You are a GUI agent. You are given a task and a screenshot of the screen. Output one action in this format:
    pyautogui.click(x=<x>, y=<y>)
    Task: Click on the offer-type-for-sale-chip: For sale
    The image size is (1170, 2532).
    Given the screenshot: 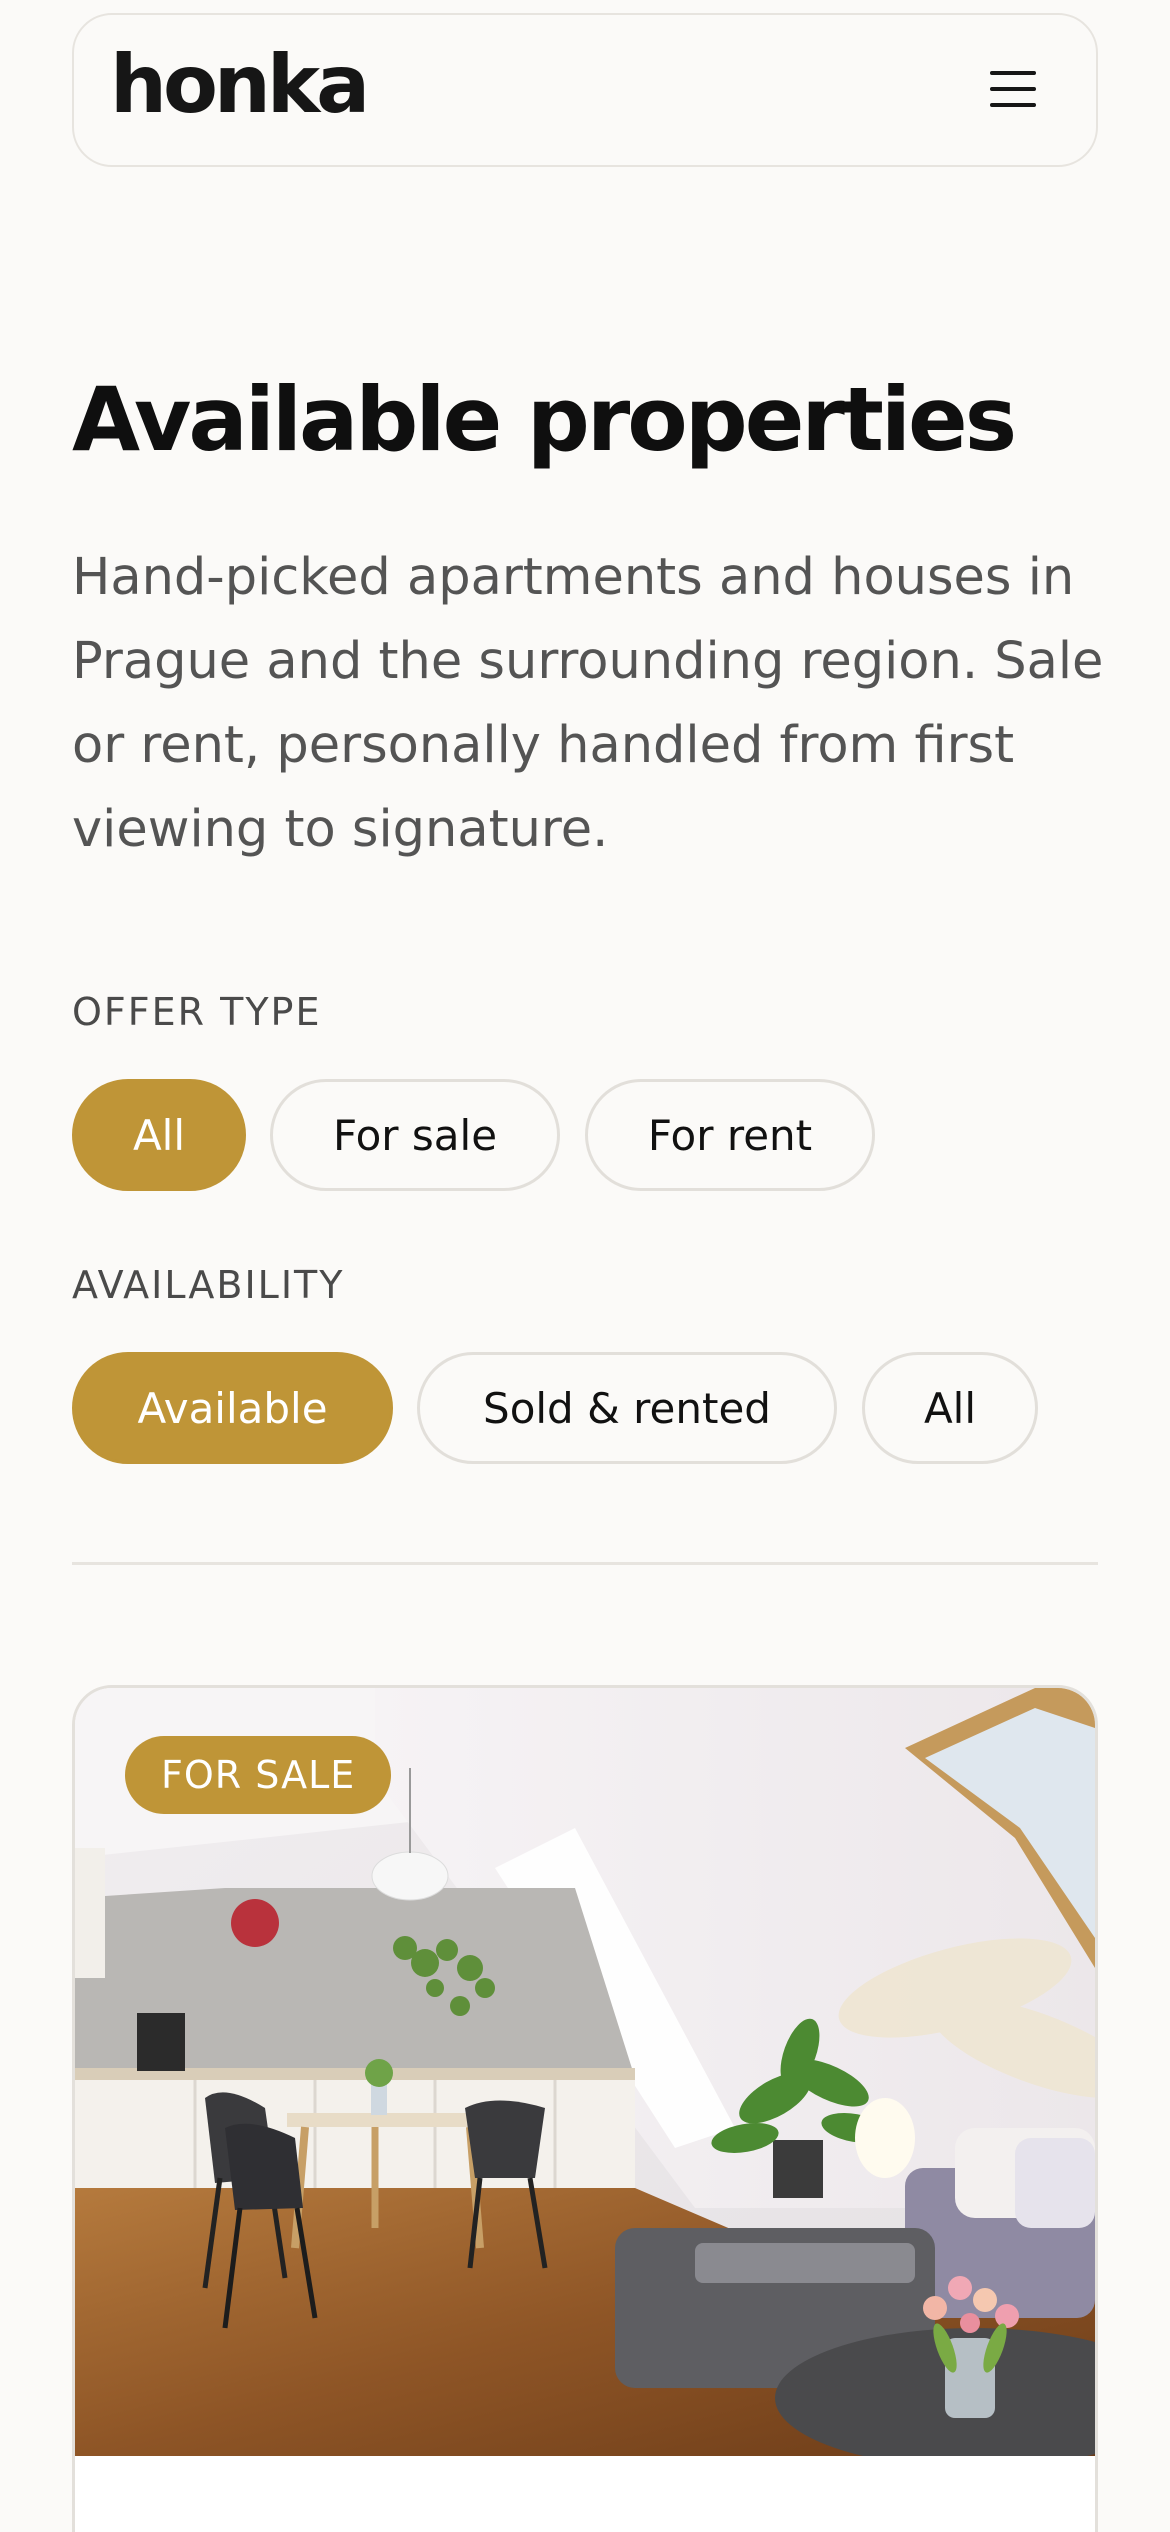 What is the action you would take?
    pyautogui.click(x=415, y=1135)
    